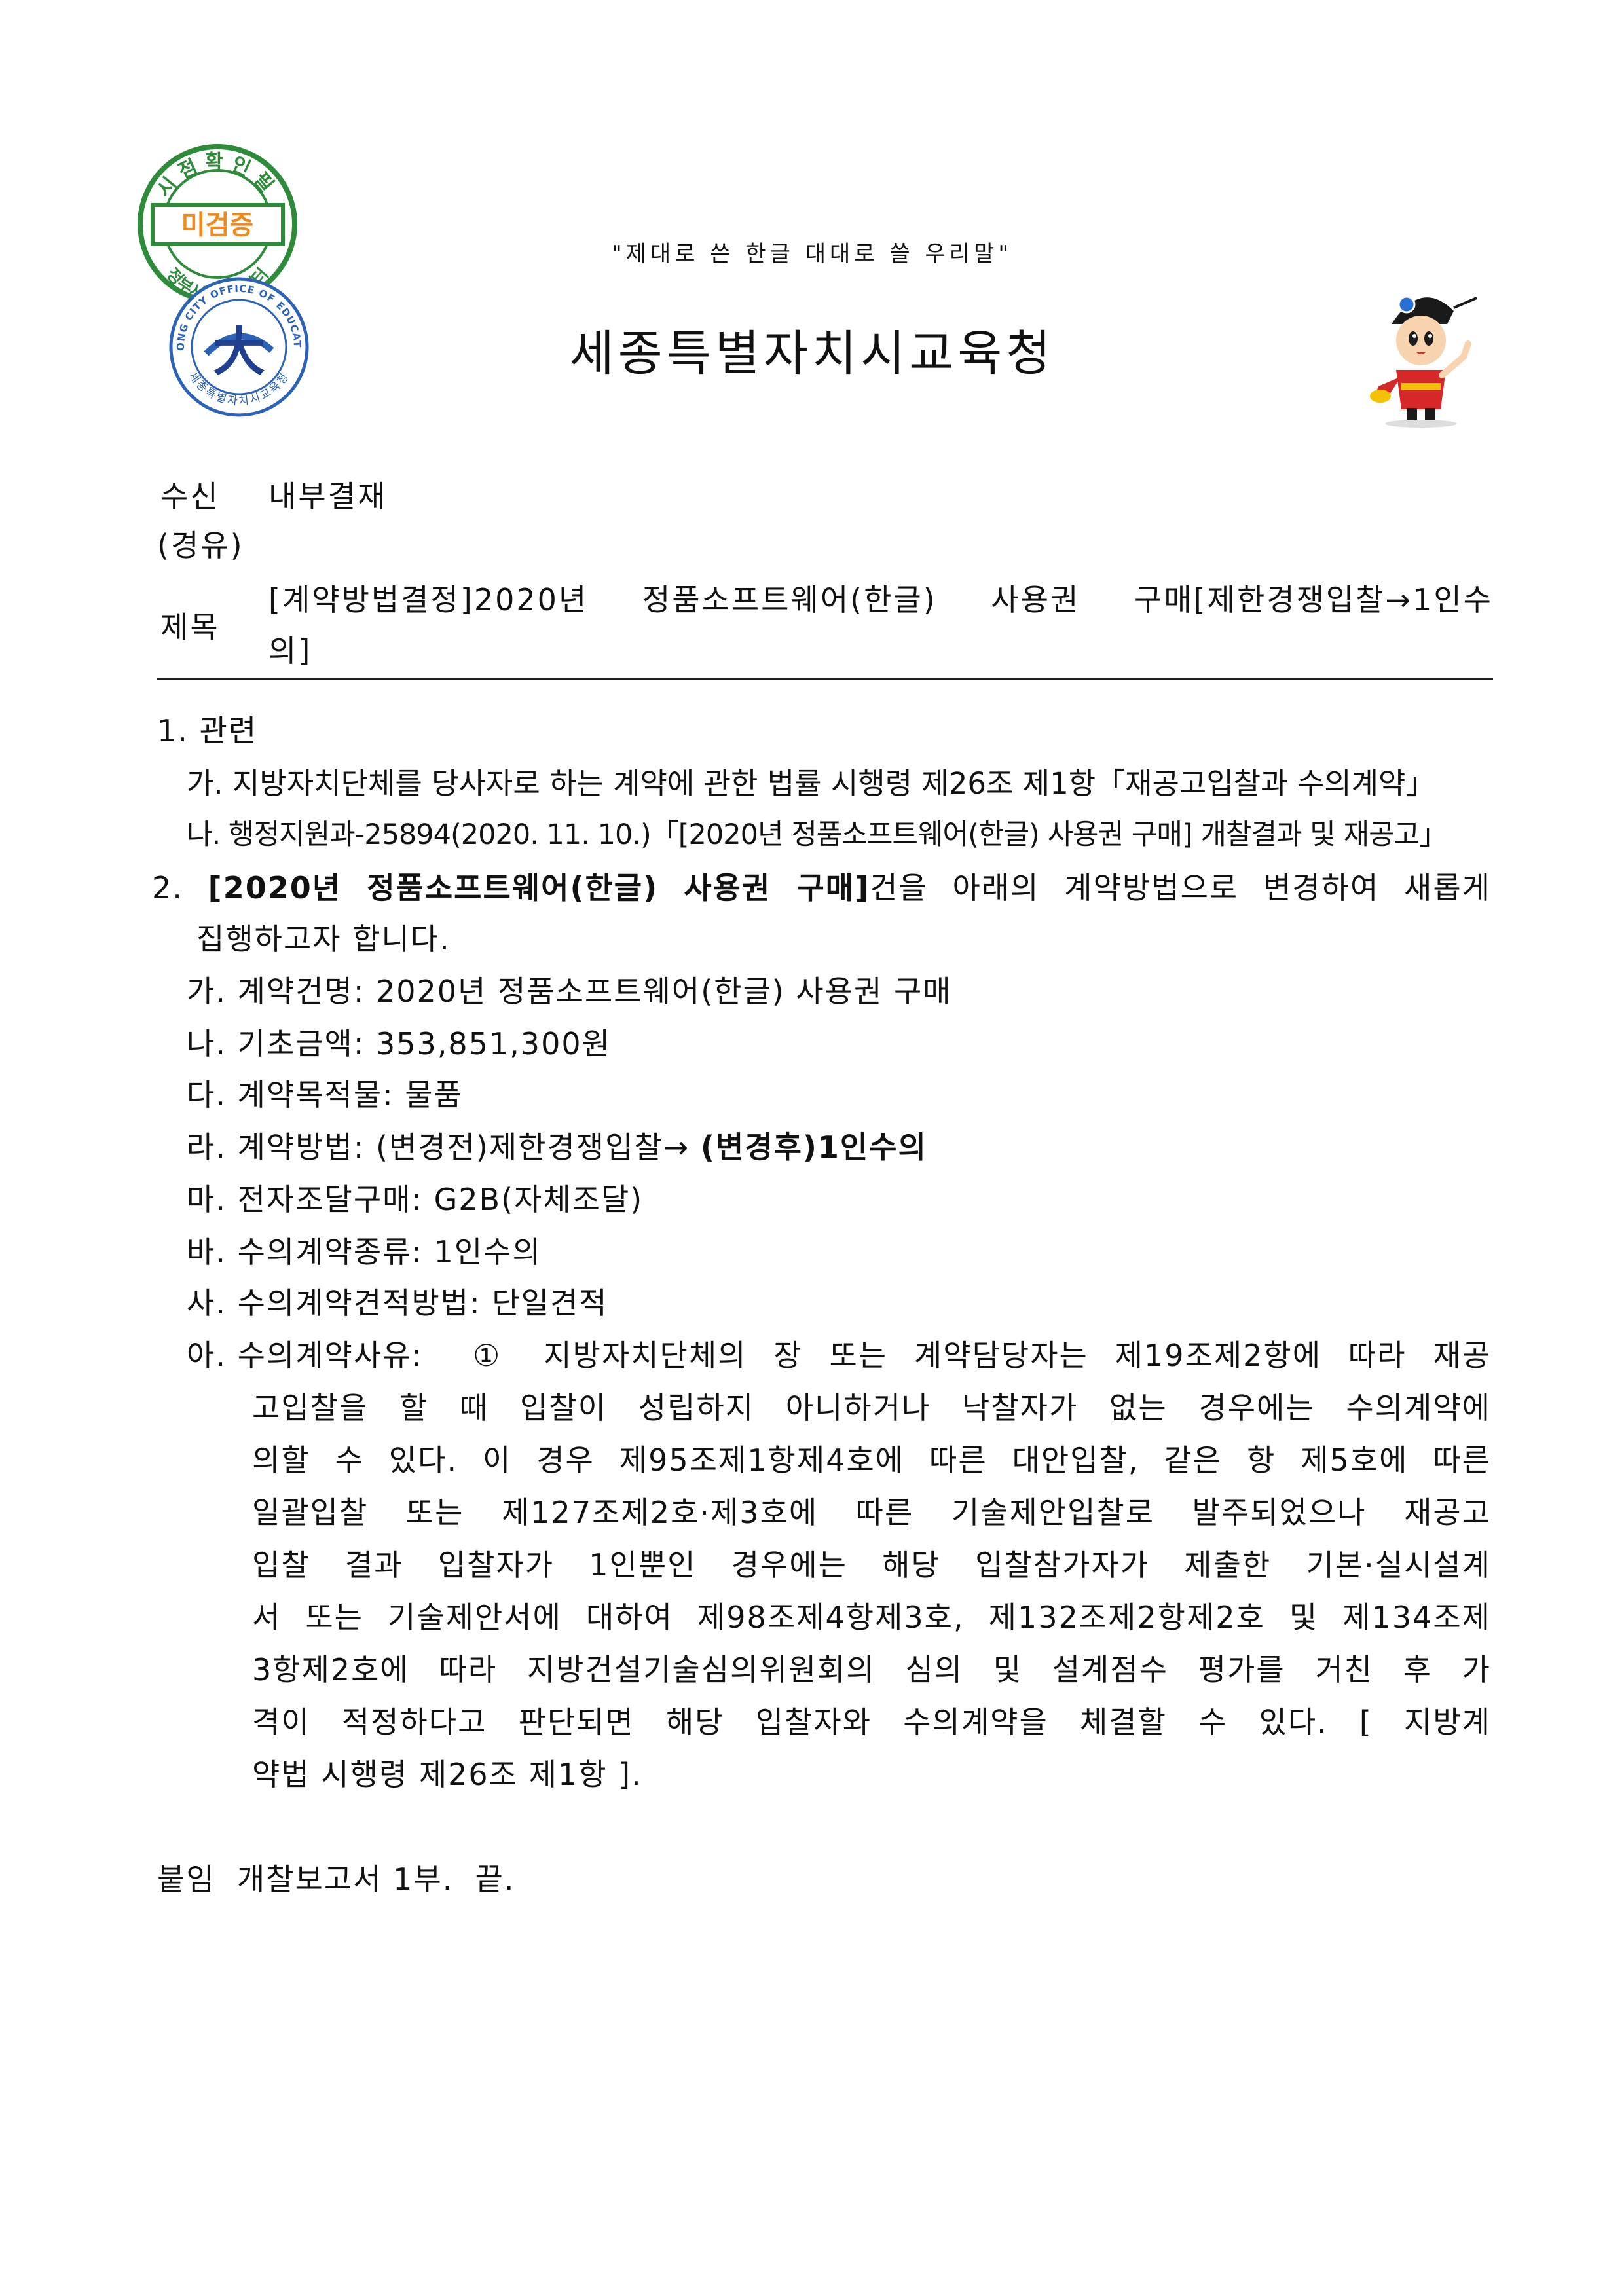 This screenshot has height=2295, width=1624. Describe the element at coordinates (167, 888) in the screenshot. I see `section-2-number: 2.` at that location.